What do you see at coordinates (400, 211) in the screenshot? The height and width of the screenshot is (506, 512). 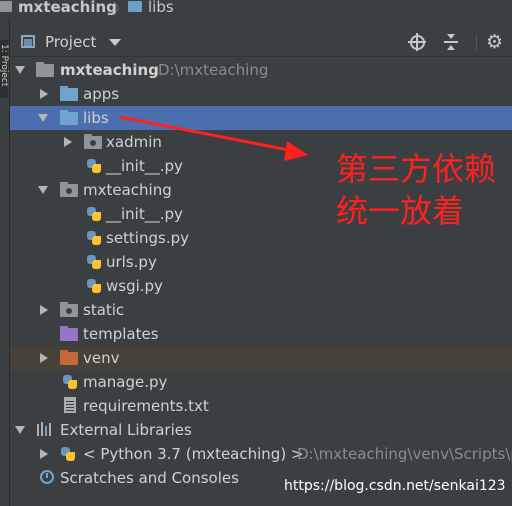 I see `annotation-line-2: 统一放着` at bounding box center [400, 211].